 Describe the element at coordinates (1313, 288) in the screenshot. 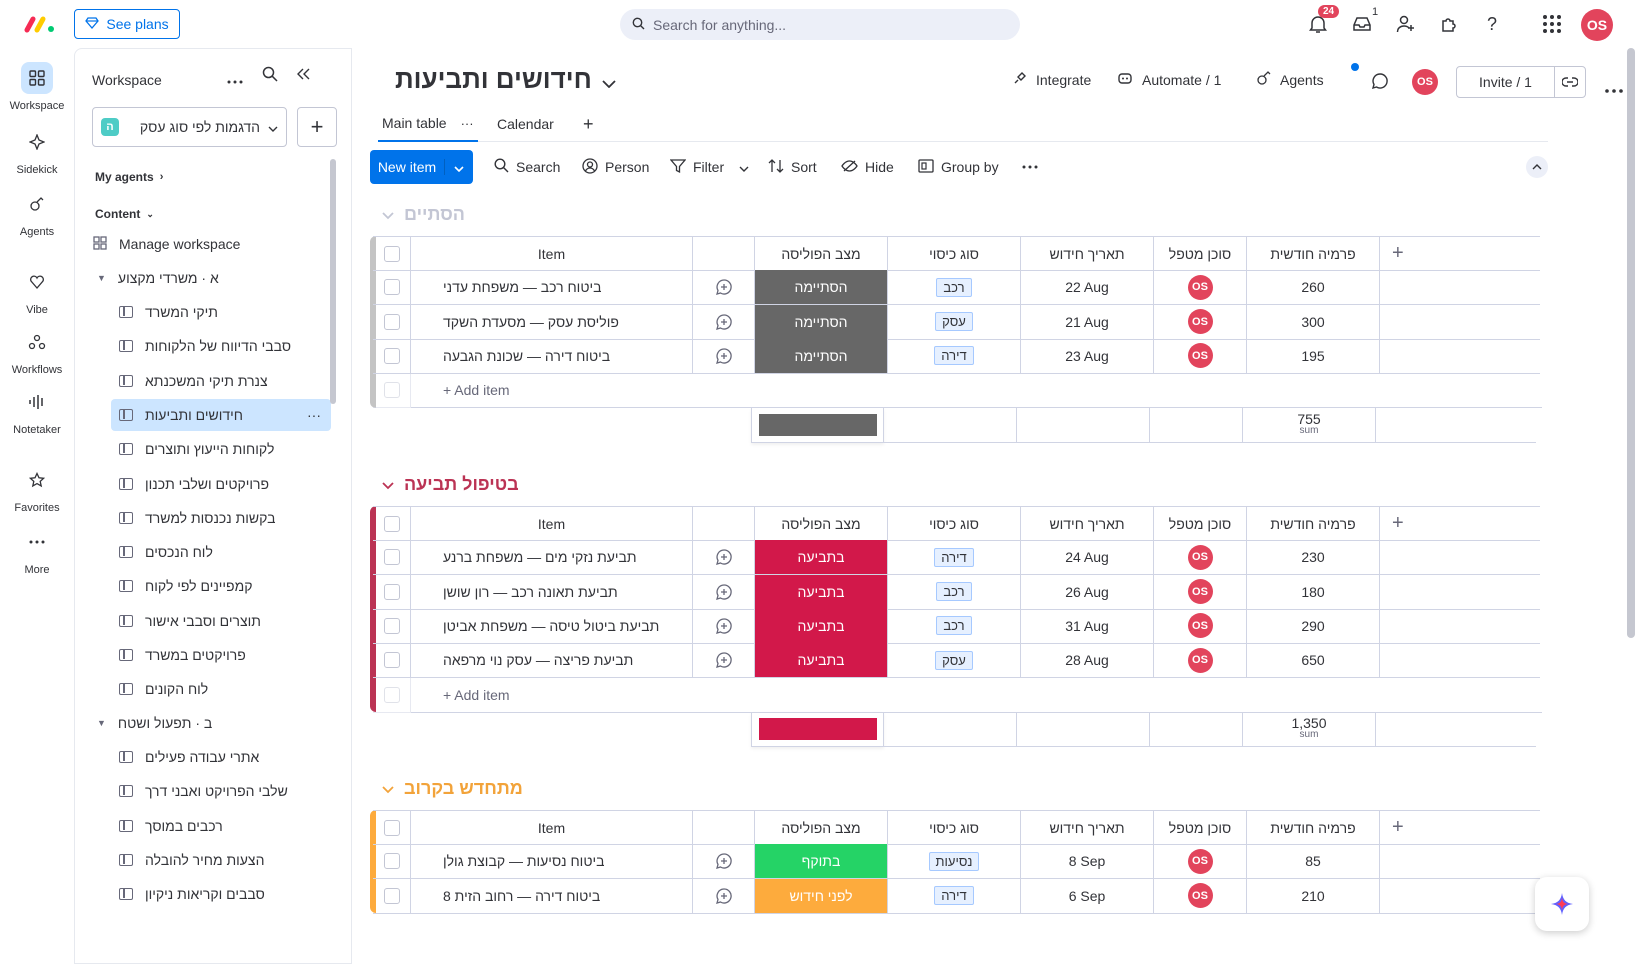

I see `premium-cell: 260` at that location.